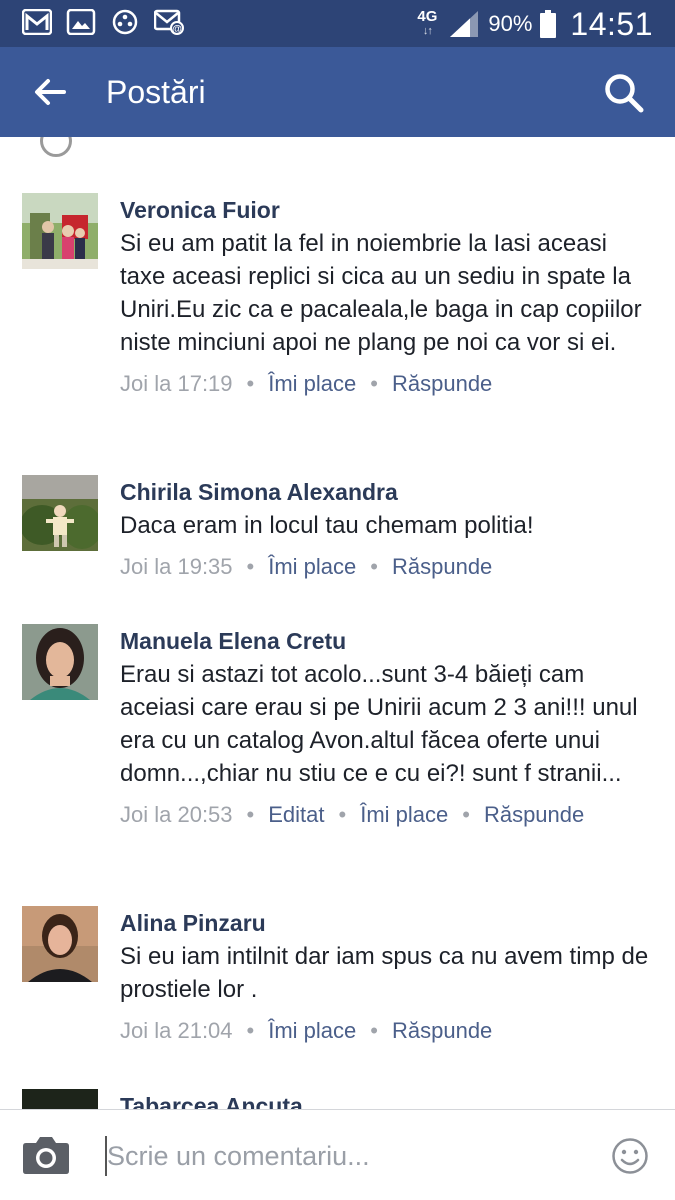  Describe the element at coordinates (387, 1100) in the screenshot. I see `commenter-name: Tabarcea Ancuta` at that location.